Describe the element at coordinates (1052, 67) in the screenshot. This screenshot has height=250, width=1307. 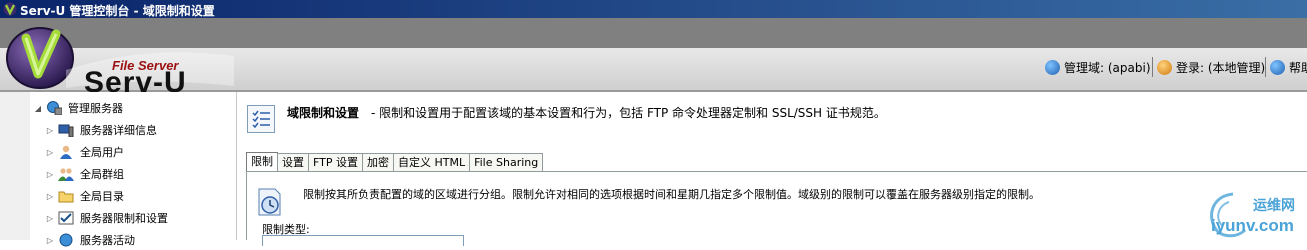
I see `help-globe-icon` at that location.